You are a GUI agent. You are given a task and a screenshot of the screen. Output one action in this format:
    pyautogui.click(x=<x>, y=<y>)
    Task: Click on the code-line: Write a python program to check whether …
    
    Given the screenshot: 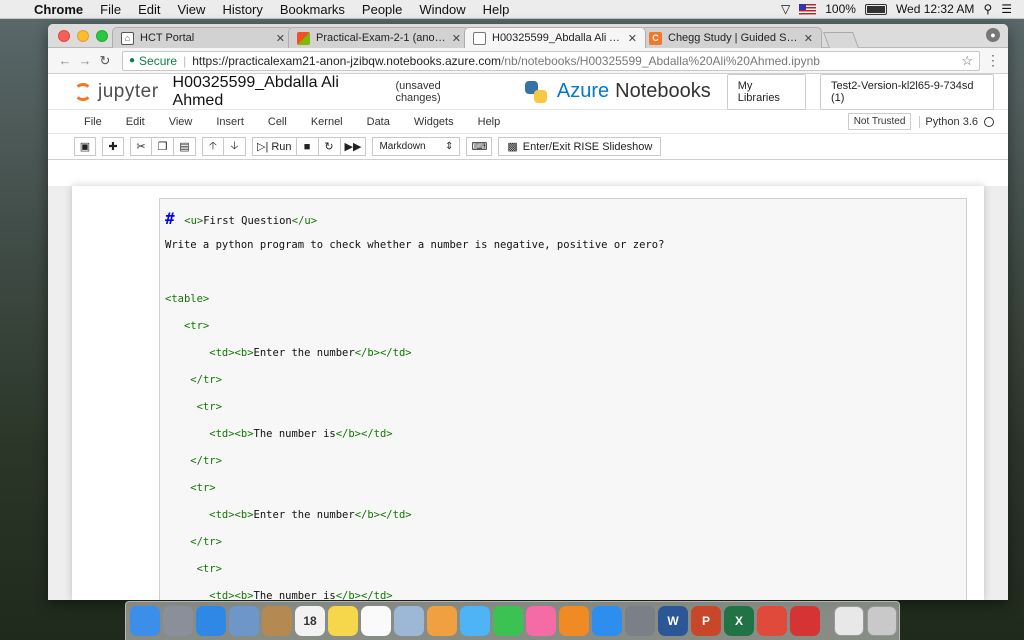 What is the action you would take?
    pyautogui.click(x=563, y=245)
    